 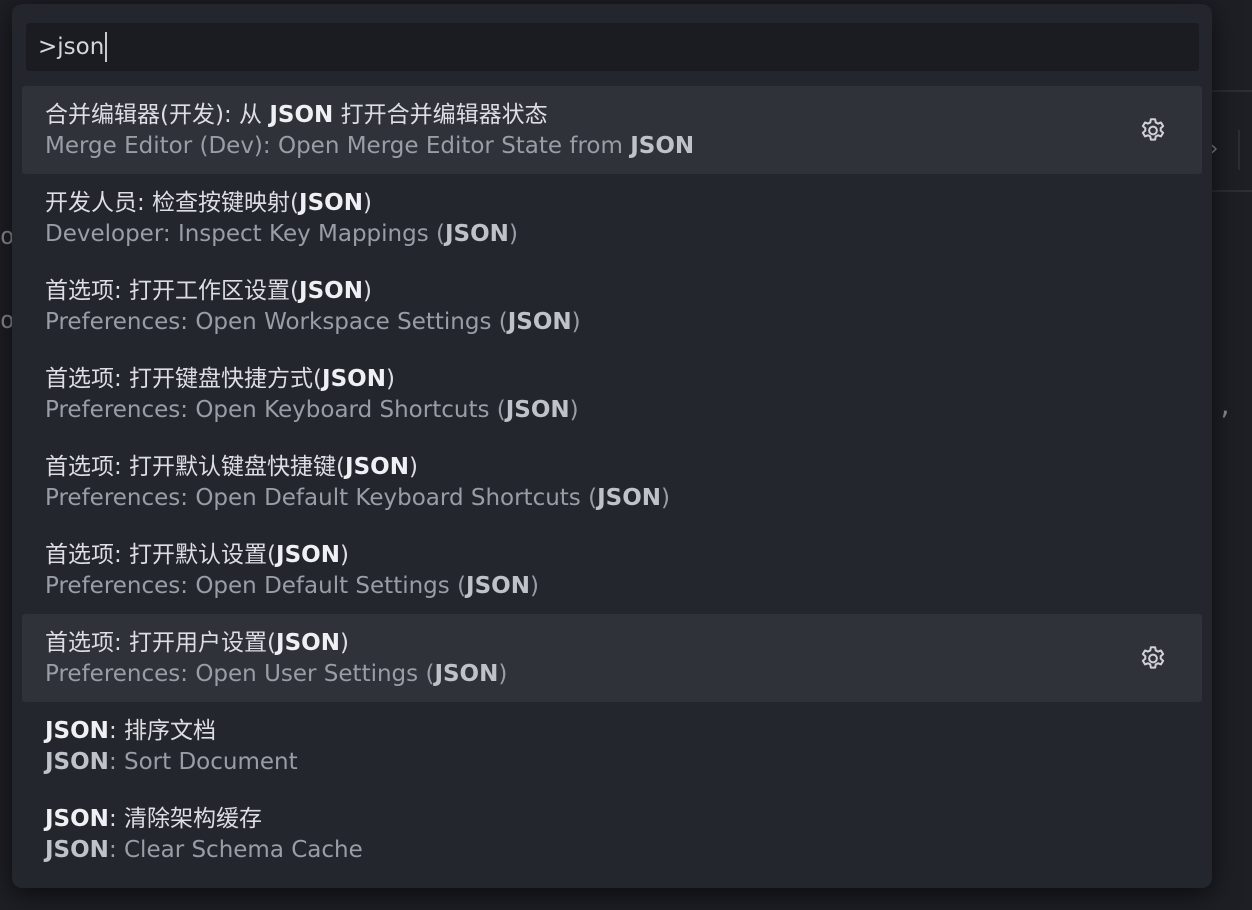 I want to click on command-title-prefix: 首选项: 打开默认键盘快捷键(, so click(x=195, y=467).